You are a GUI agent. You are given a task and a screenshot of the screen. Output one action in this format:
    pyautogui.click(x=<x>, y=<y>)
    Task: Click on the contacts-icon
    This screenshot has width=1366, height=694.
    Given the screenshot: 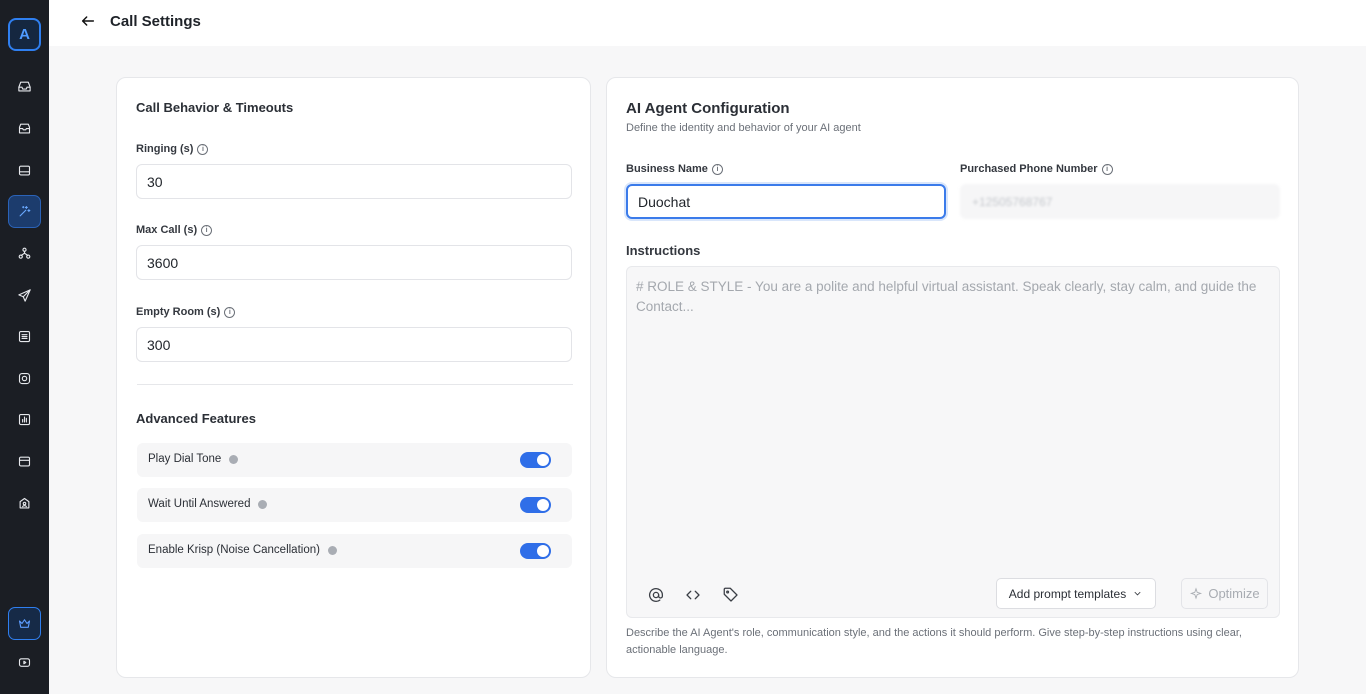 What is the action you would take?
    pyautogui.click(x=24, y=503)
    